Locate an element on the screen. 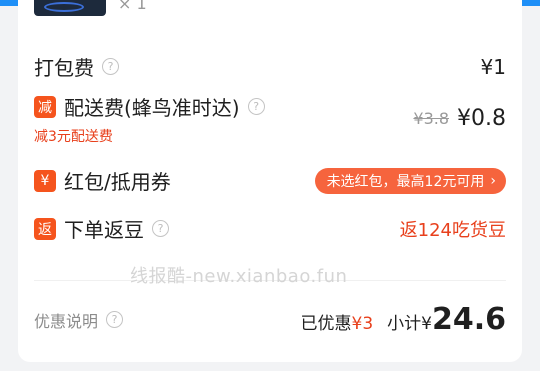 This screenshot has width=540, height=371. red-packet-label: 红包/抵用券 is located at coordinates (117, 182).